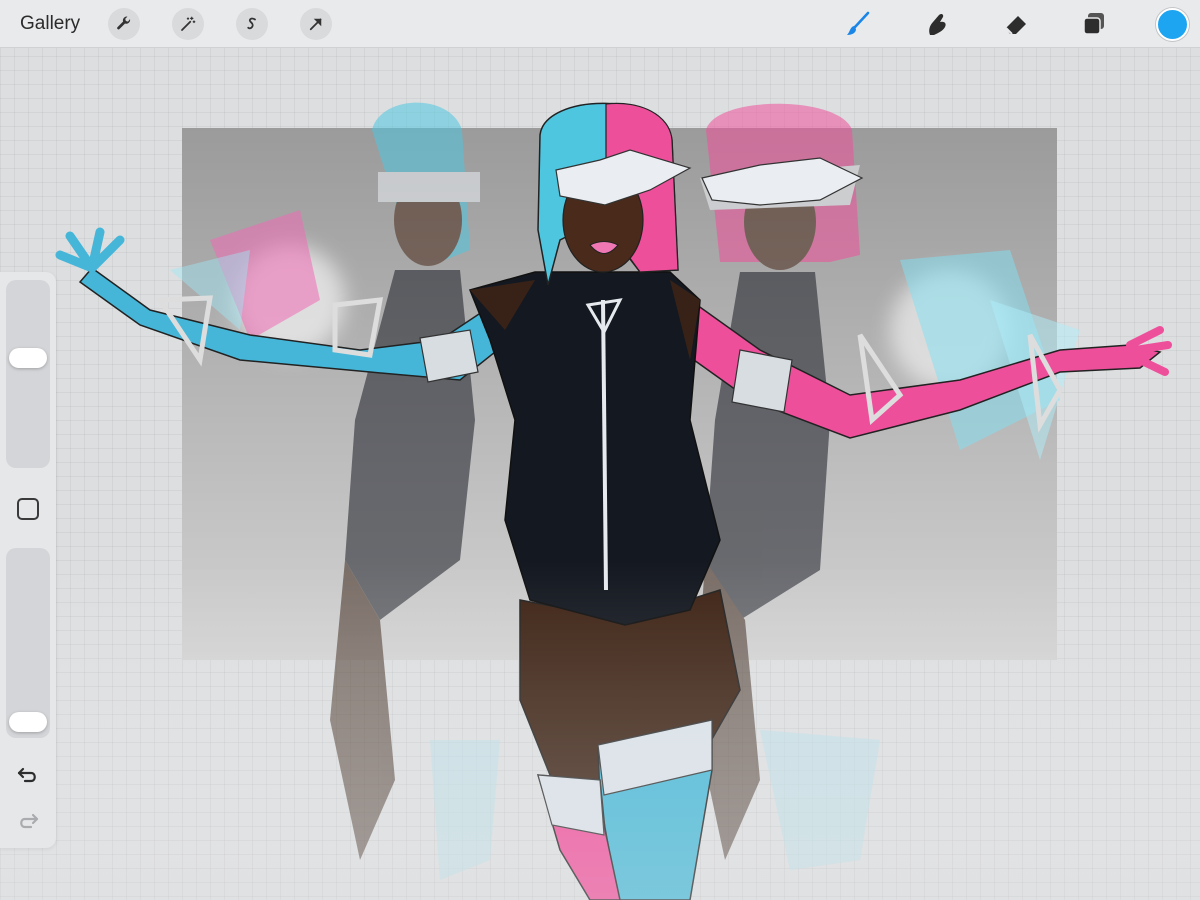 This screenshot has height=900, width=1200. I want to click on selection-s-icon, so click(251, 23).